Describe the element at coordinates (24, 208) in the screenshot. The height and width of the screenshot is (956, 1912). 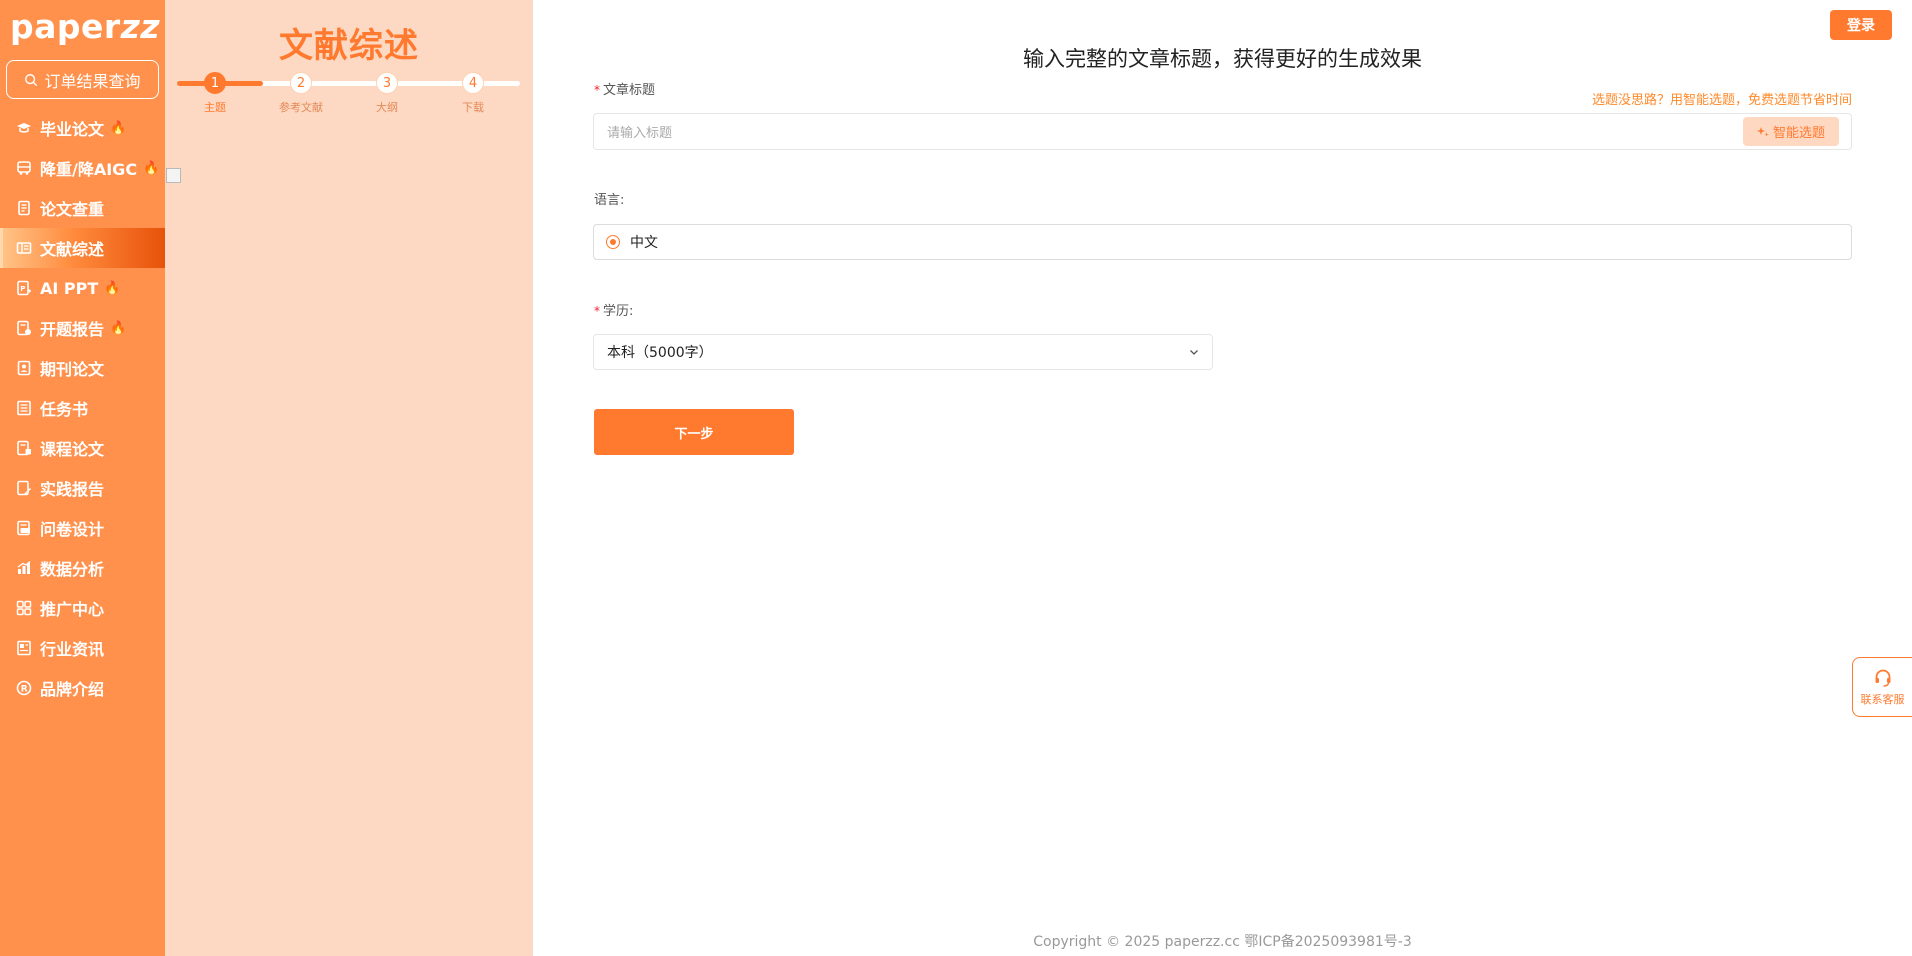
I see `document-check-icon` at that location.